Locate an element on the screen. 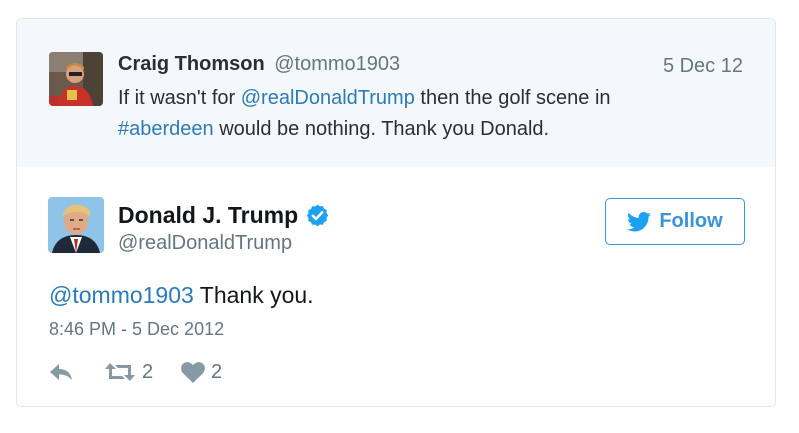  retweet-icon is located at coordinates (120, 372).